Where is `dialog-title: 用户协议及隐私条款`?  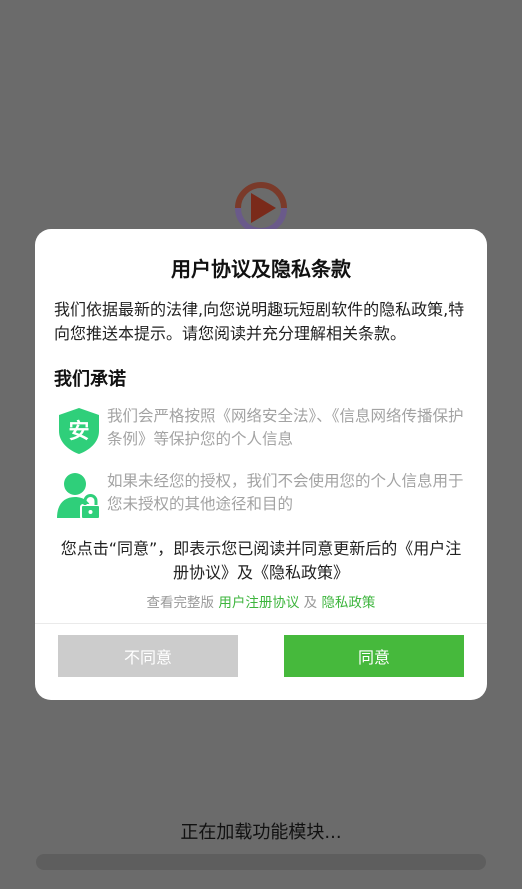
dialog-title: 用户协议及隐私条款 is located at coordinates (261, 269).